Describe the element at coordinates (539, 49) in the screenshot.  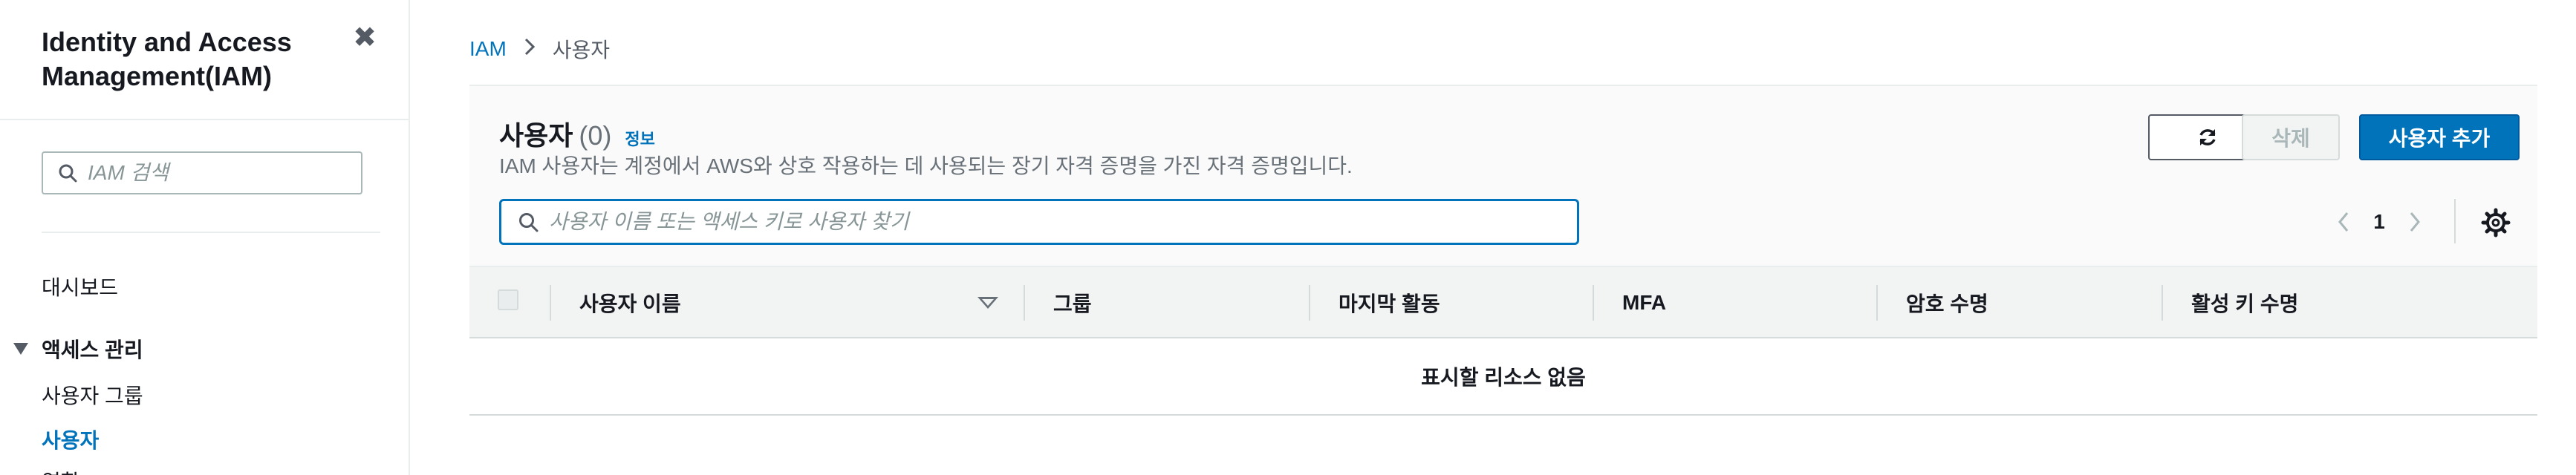
I see `breadcrumb: IAM 사용자` at that location.